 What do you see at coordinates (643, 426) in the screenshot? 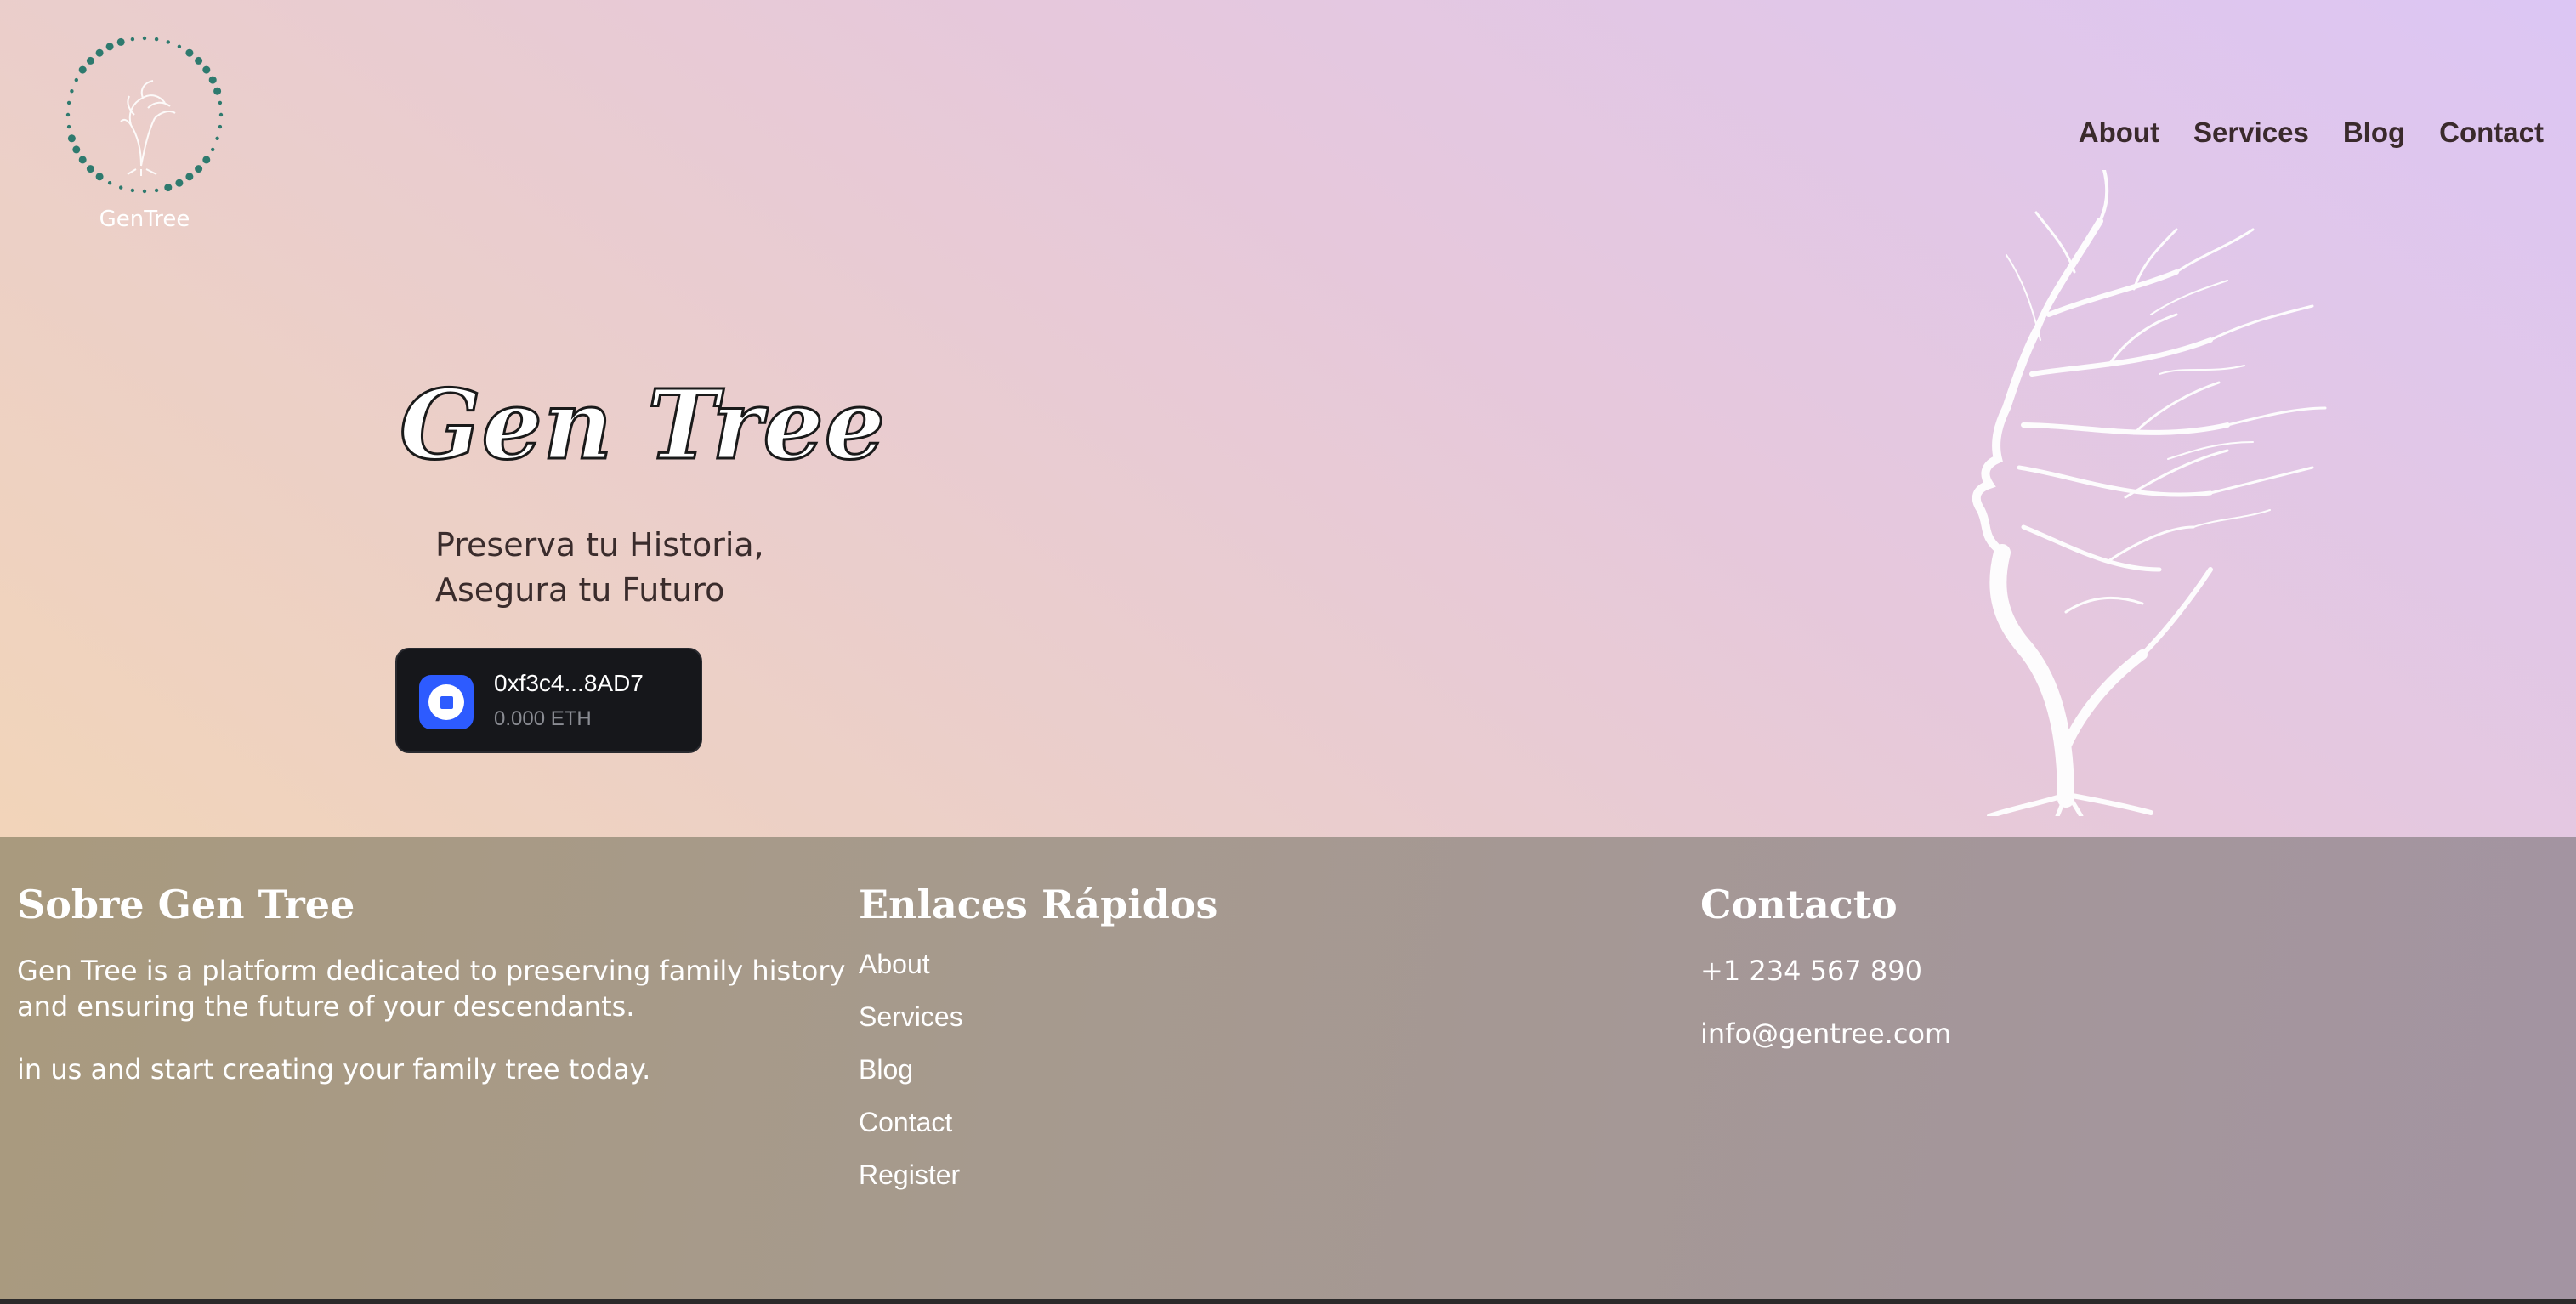
I see `hero-title: Gen Tree` at bounding box center [643, 426].